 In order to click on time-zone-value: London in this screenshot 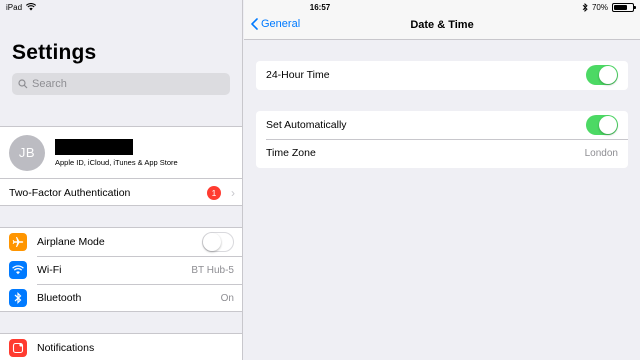, I will do `click(601, 153)`.